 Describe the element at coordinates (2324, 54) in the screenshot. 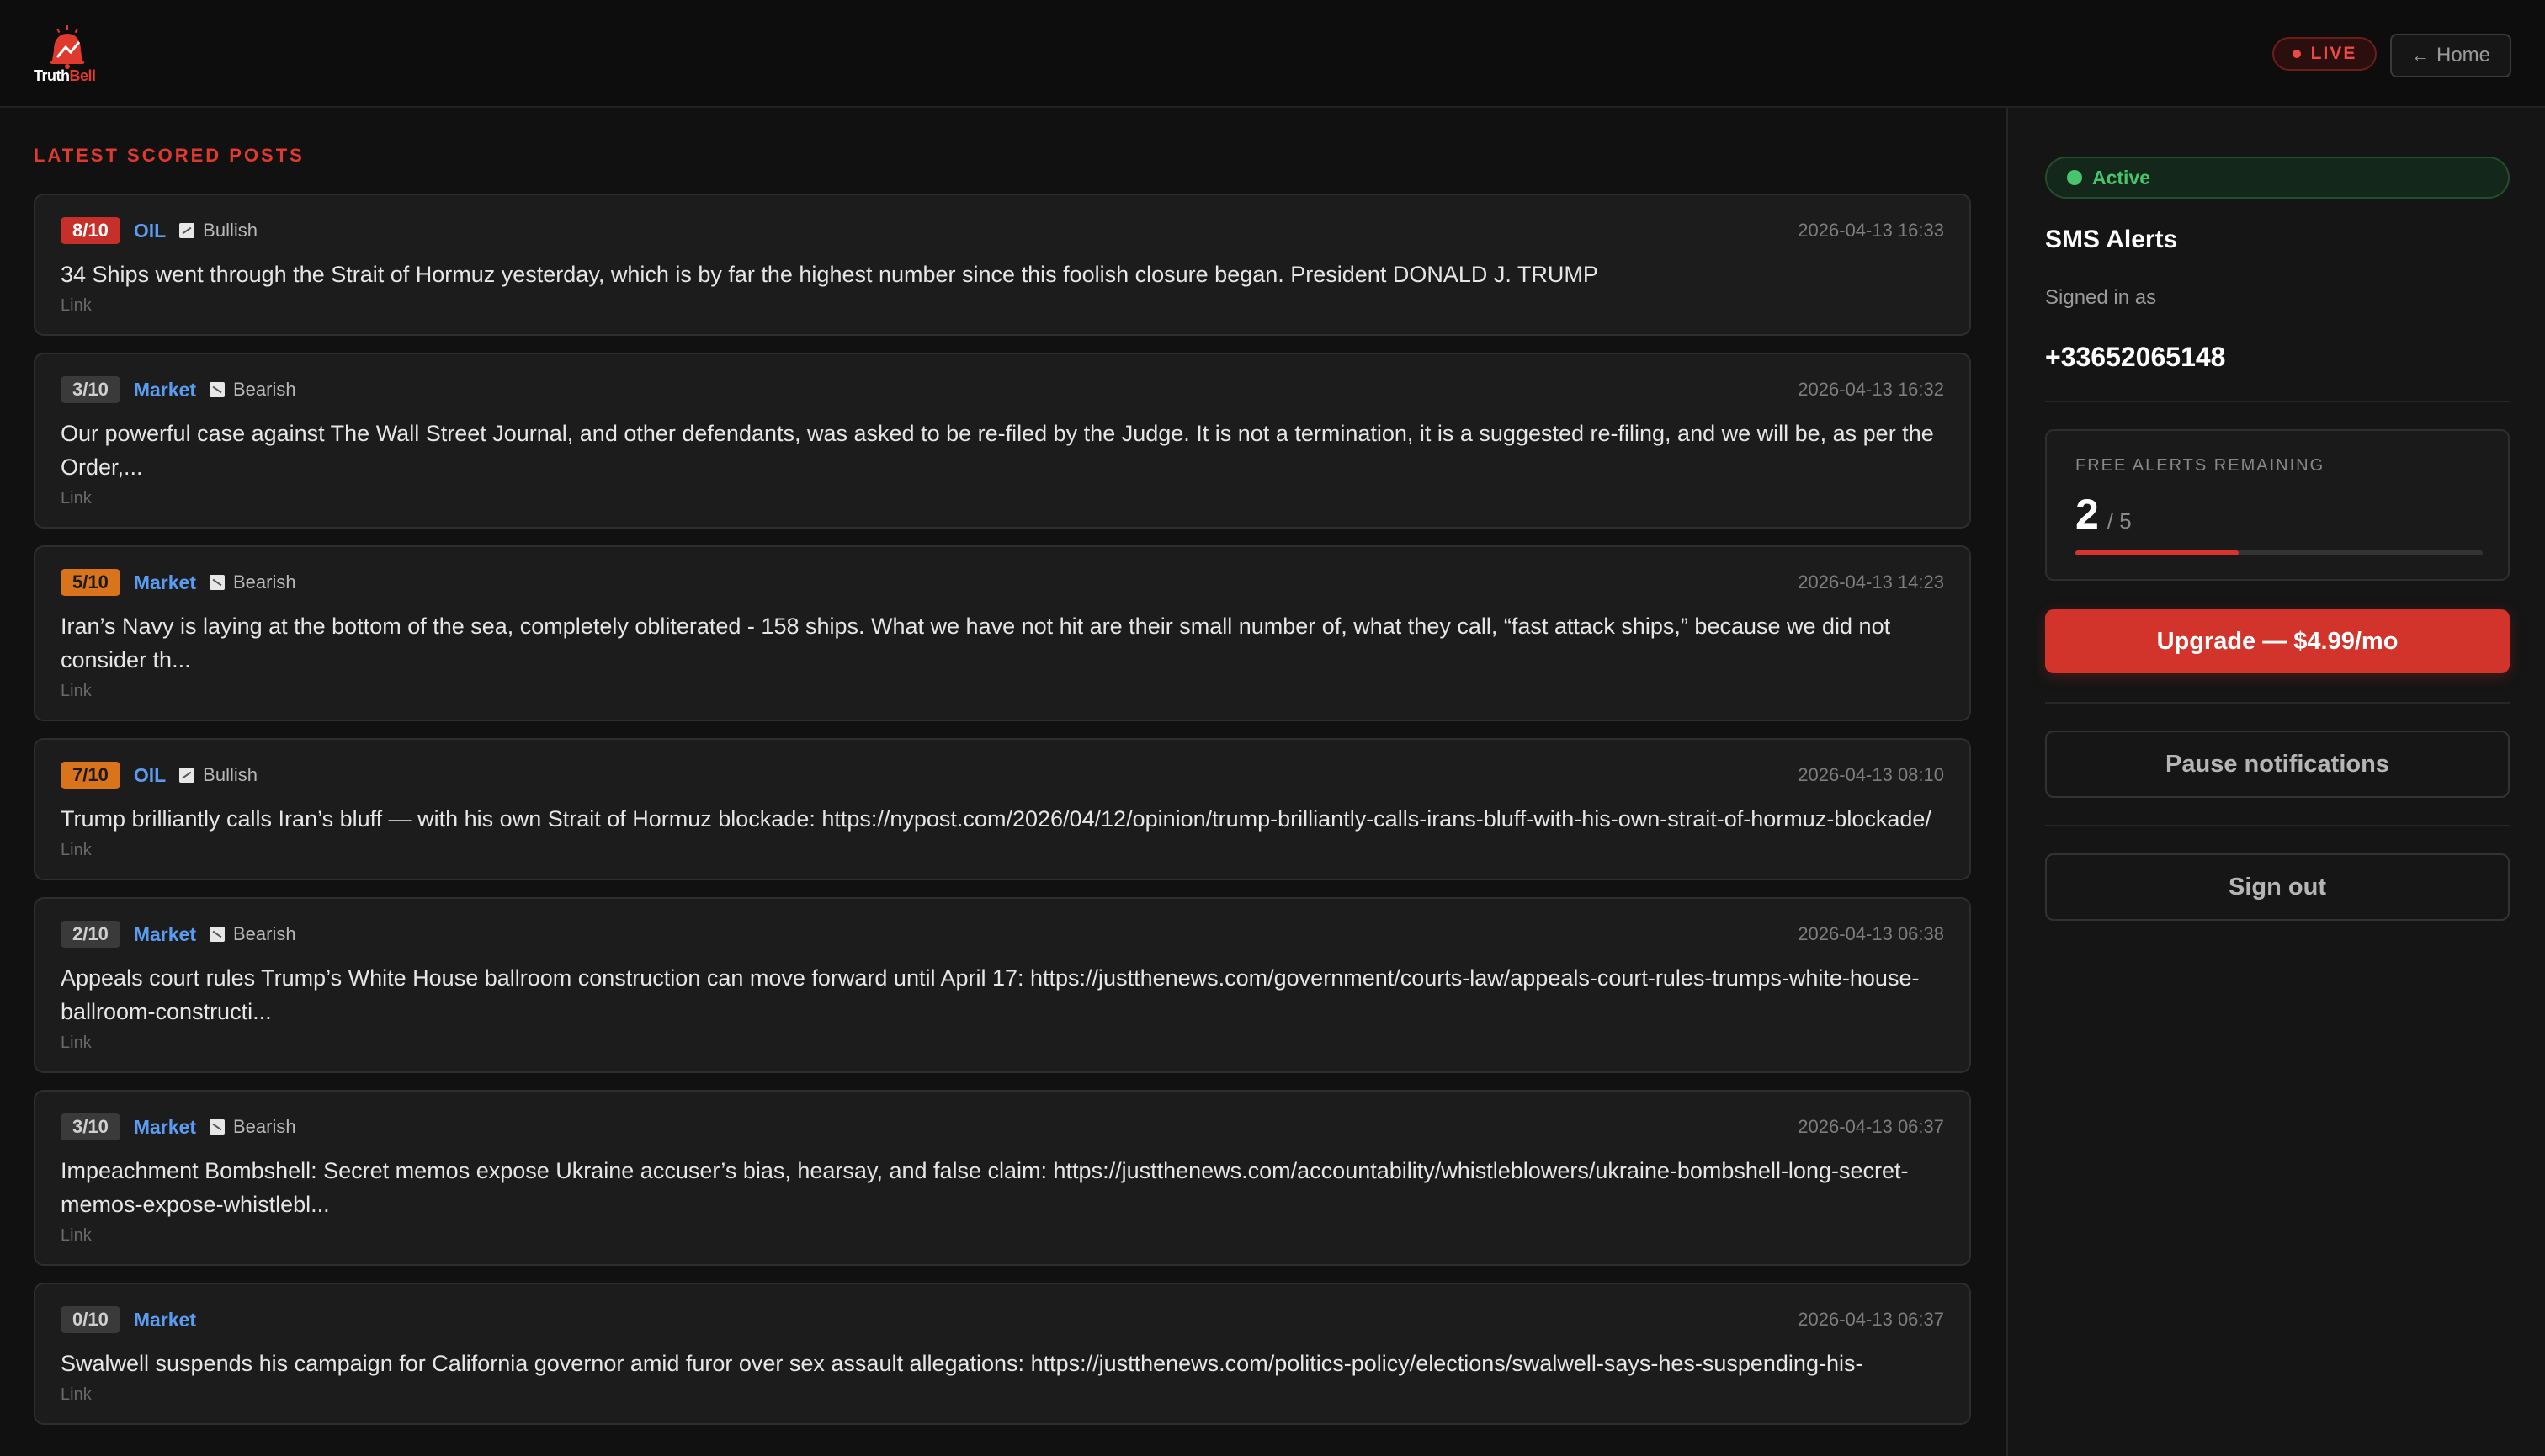

I see `live-badge: LIVE` at that location.